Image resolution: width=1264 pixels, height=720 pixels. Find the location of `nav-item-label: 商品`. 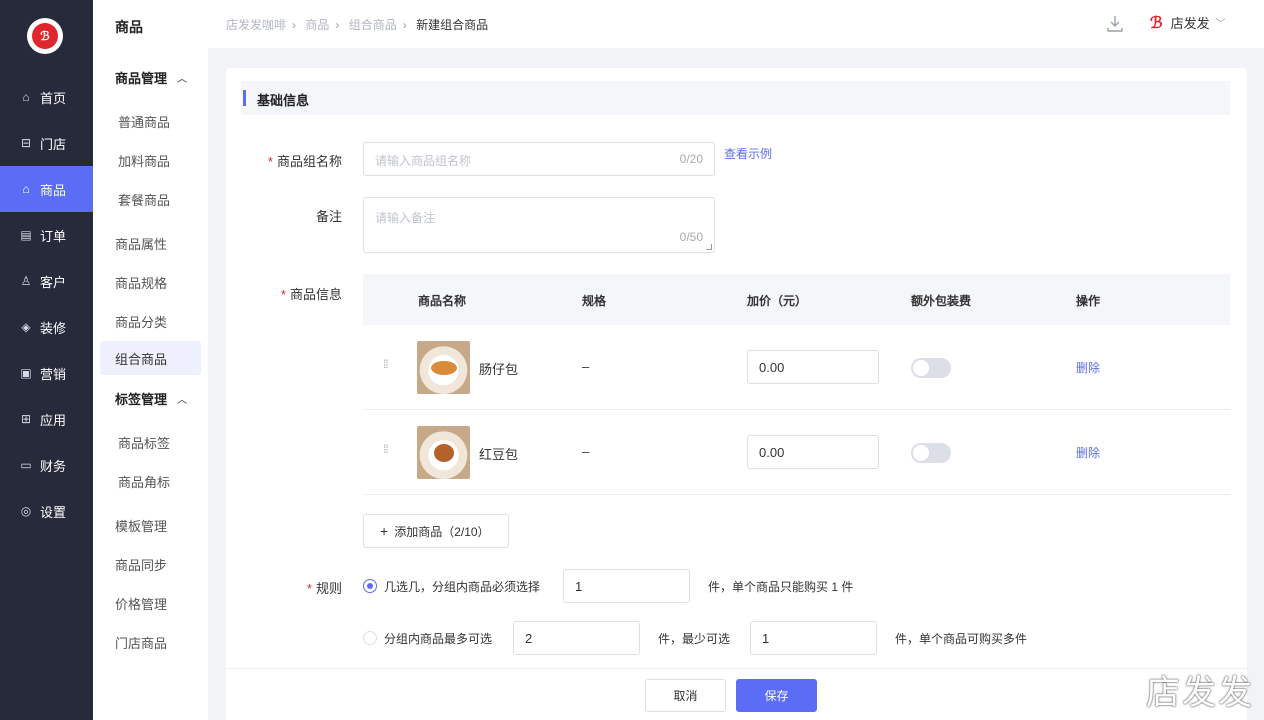

nav-item-label: 商品 is located at coordinates (53, 190).